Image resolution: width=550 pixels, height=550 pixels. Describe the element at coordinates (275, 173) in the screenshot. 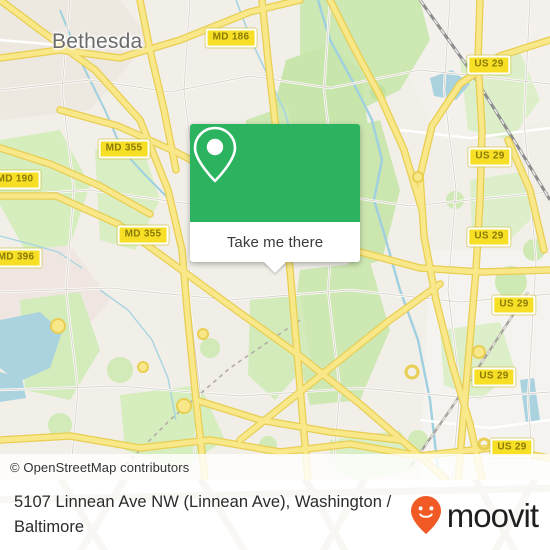

I see `popup-icon-area` at that location.